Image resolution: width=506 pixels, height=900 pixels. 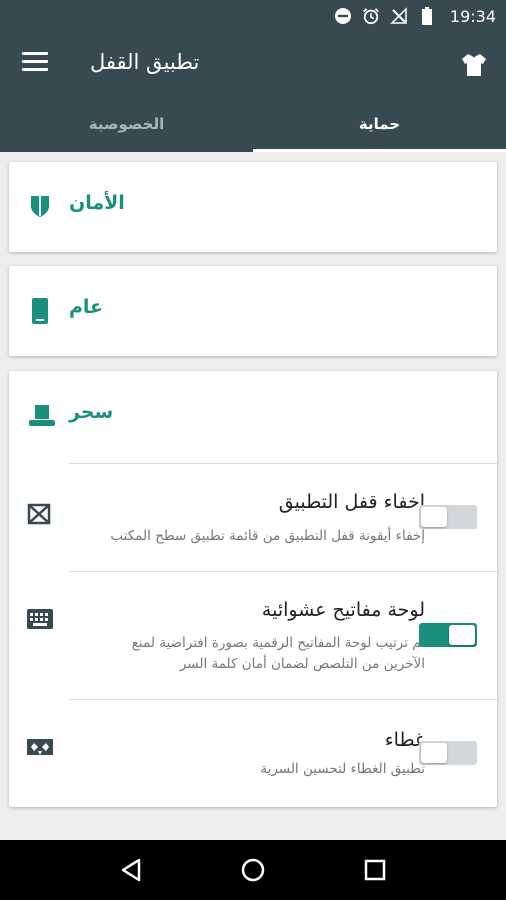 I want to click on security-card: الأمان, so click(x=253, y=207).